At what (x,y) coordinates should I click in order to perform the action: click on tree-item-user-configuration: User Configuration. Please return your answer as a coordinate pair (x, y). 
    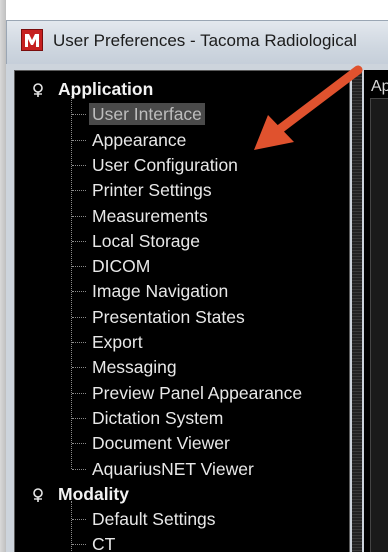
    Looking at the image, I should click on (180, 165).